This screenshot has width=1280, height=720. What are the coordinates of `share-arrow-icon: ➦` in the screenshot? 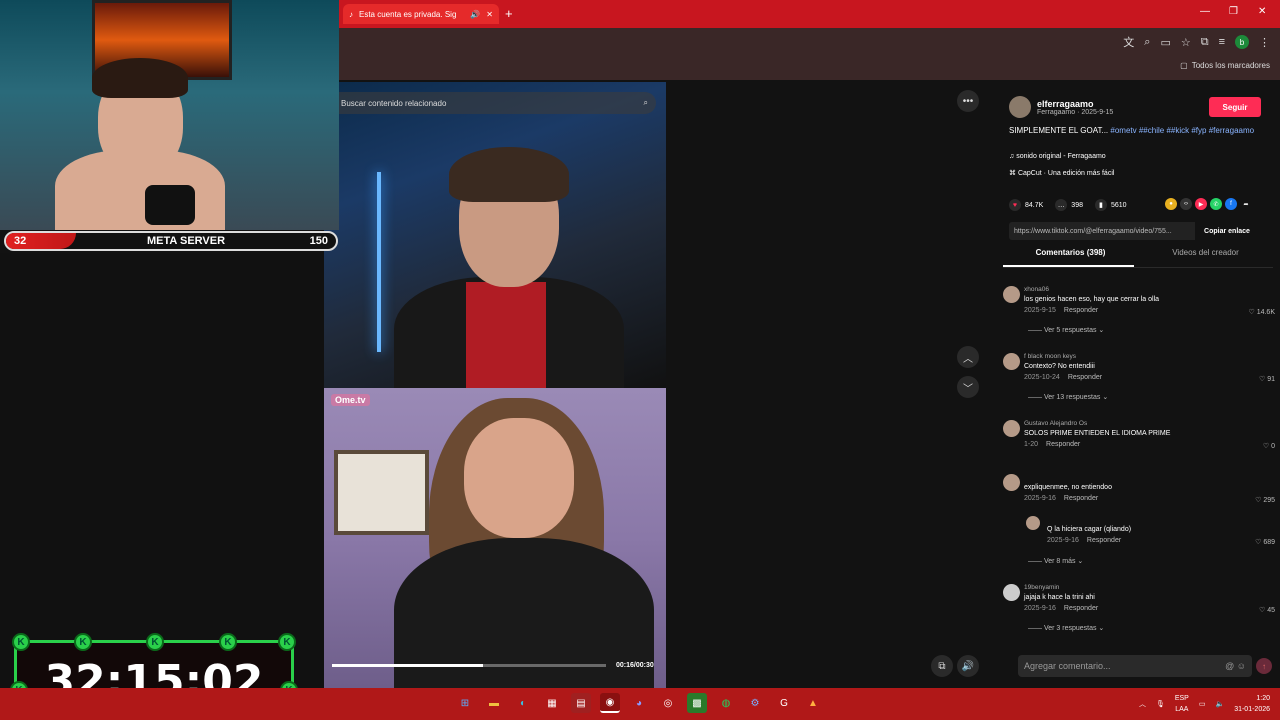 It's located at (1246, 204).